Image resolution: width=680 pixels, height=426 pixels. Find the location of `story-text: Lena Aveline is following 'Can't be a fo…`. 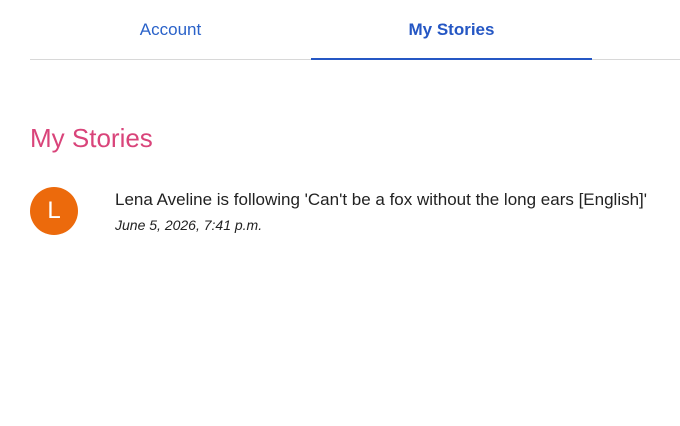

story-text: Lena Aveline is following 'Can't be a fo… is located at coordinates (381, 199).